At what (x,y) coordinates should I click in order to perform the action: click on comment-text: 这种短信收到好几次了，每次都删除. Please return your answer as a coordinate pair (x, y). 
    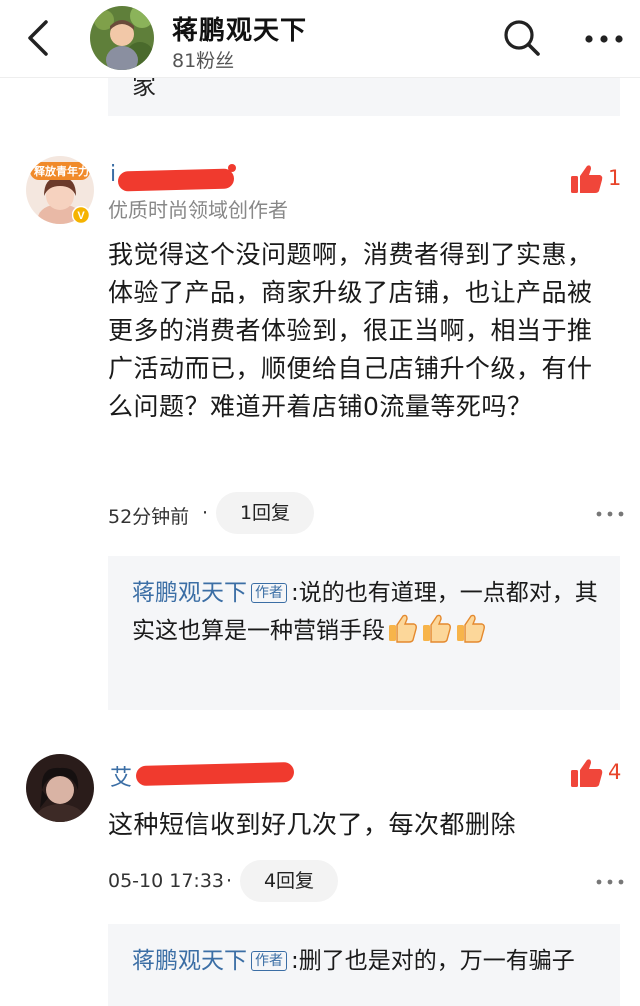
    Looking at the image, I should click on (312, 824).